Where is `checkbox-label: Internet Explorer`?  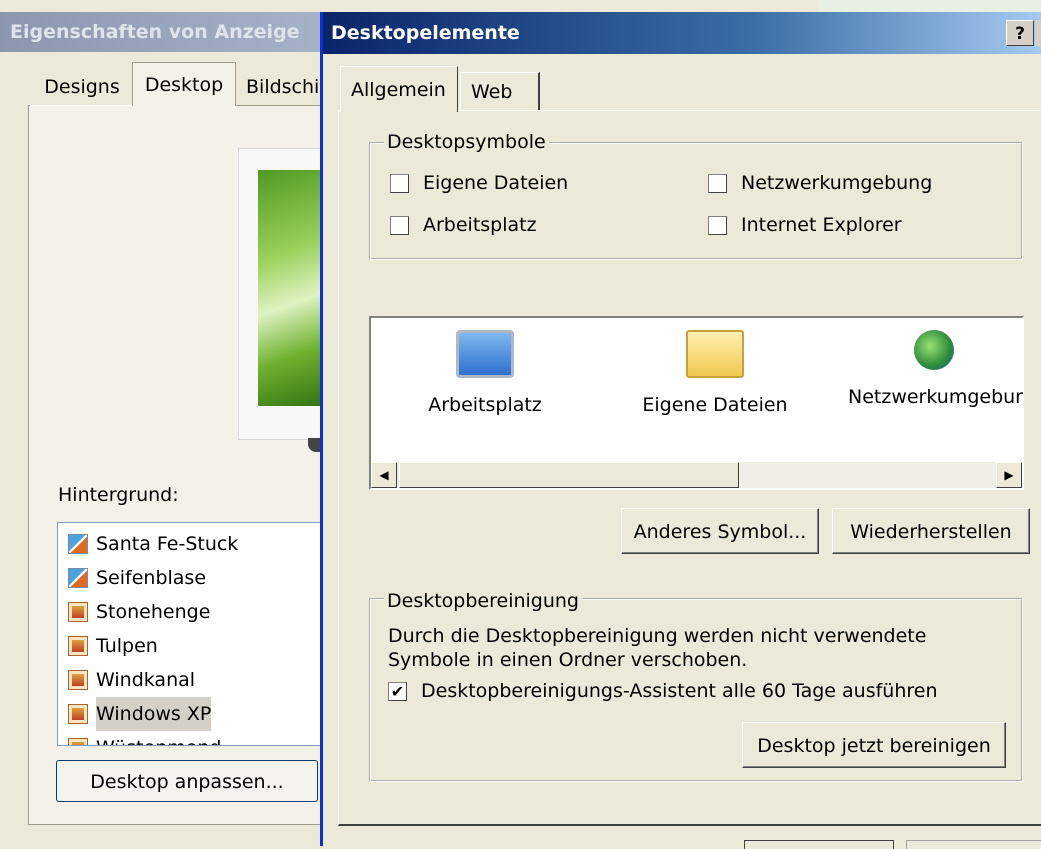
checkbox-label: Internet Explorer is located at coordinates (821, 225).